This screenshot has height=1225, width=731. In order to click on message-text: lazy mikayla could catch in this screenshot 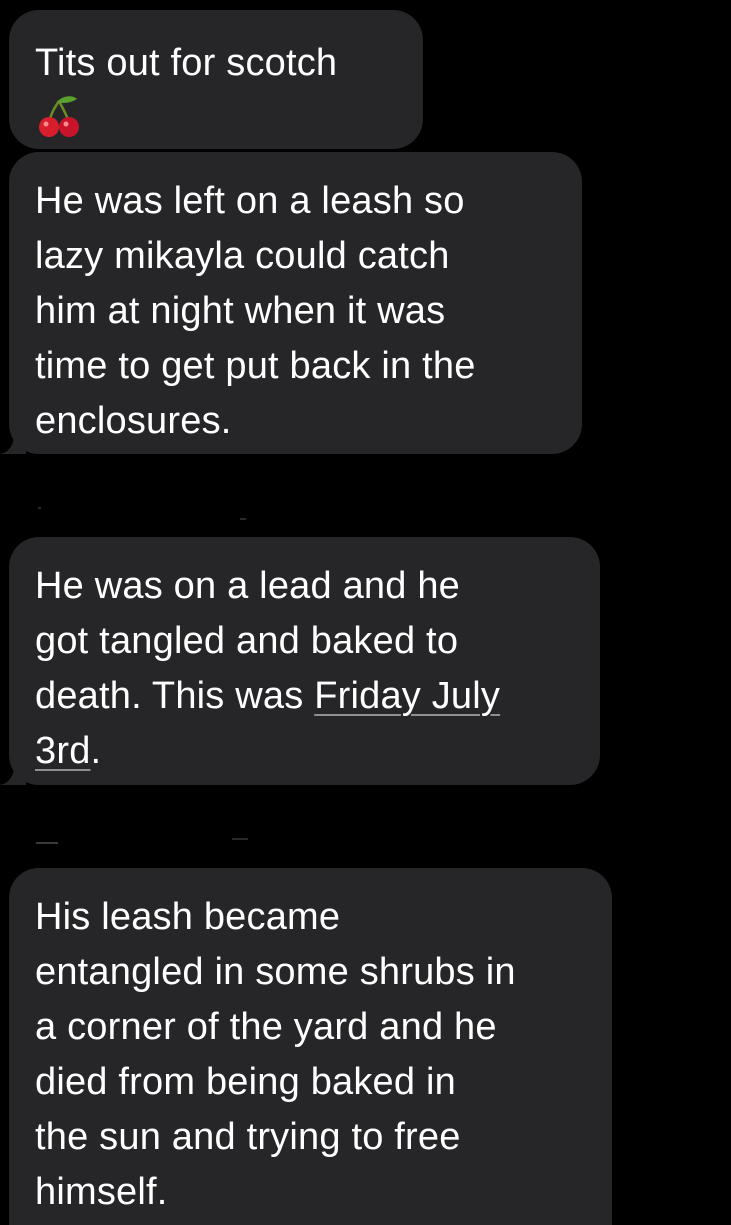, I will do `click(242, 256)`.